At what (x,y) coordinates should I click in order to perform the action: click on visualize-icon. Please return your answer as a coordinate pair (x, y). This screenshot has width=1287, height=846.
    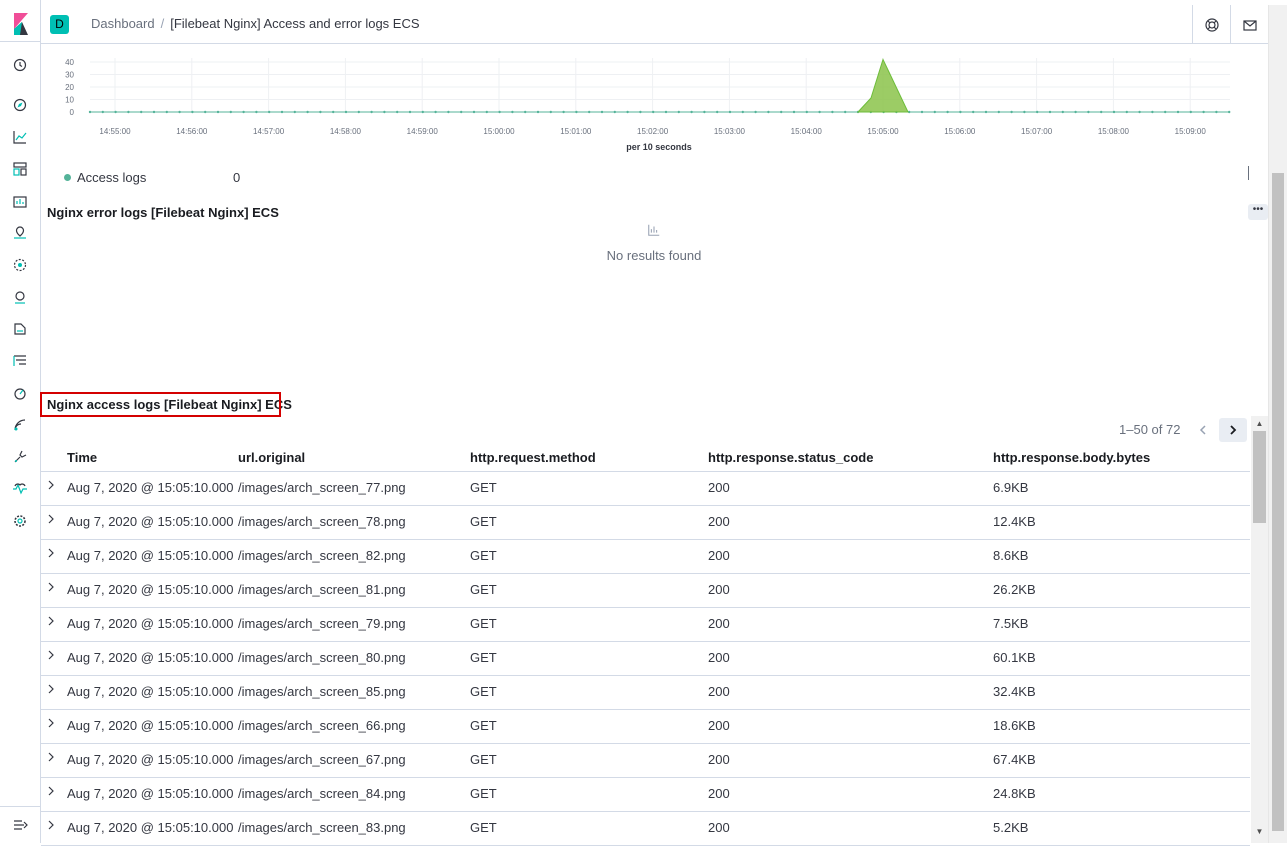
    Looking at the image, I should click on (20, 137).